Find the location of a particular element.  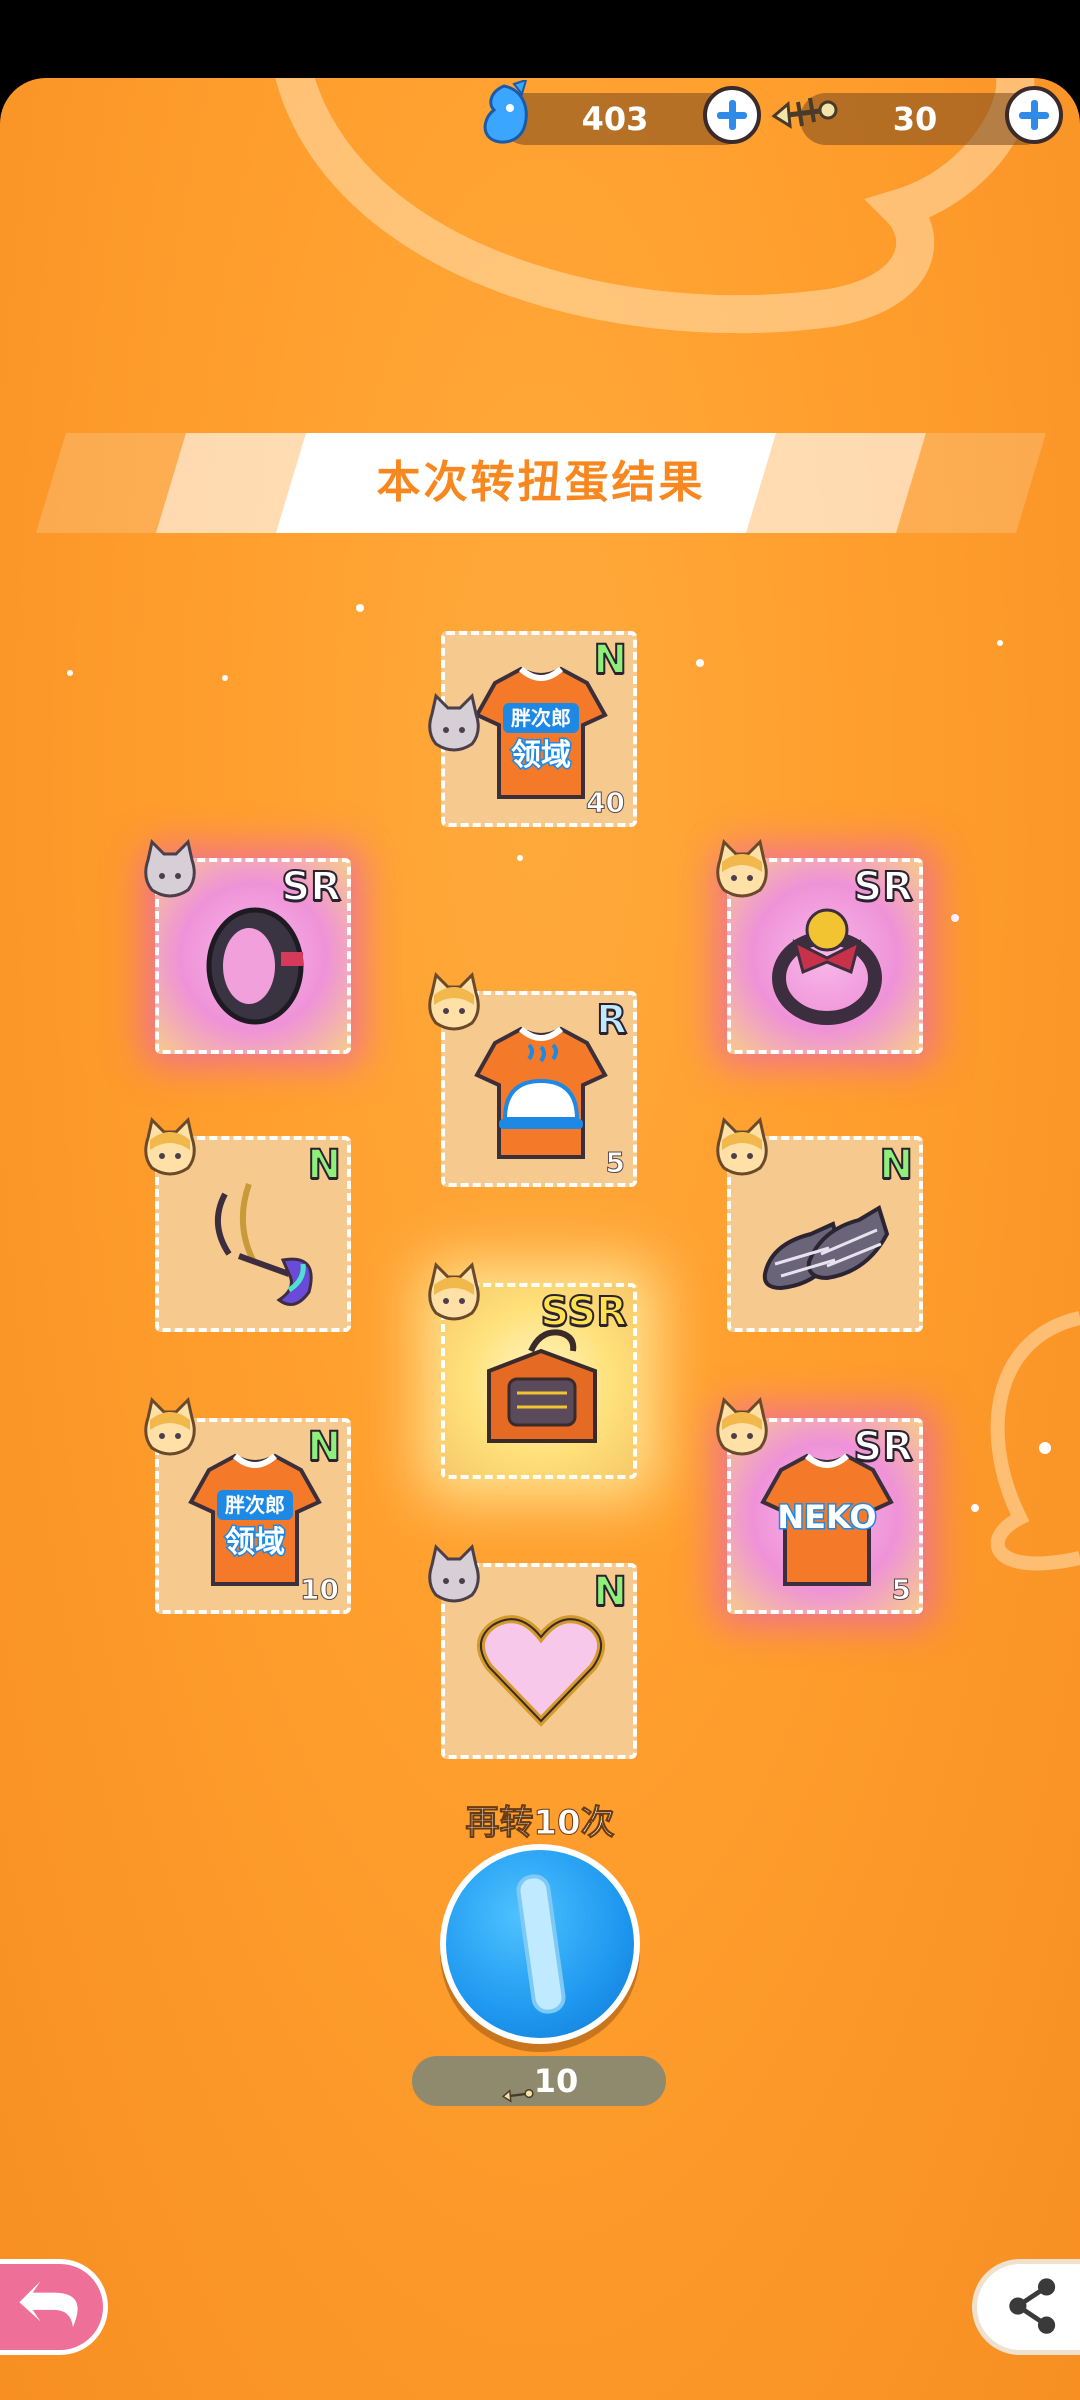

spin-again-button is located at coordinates (540, 1944).